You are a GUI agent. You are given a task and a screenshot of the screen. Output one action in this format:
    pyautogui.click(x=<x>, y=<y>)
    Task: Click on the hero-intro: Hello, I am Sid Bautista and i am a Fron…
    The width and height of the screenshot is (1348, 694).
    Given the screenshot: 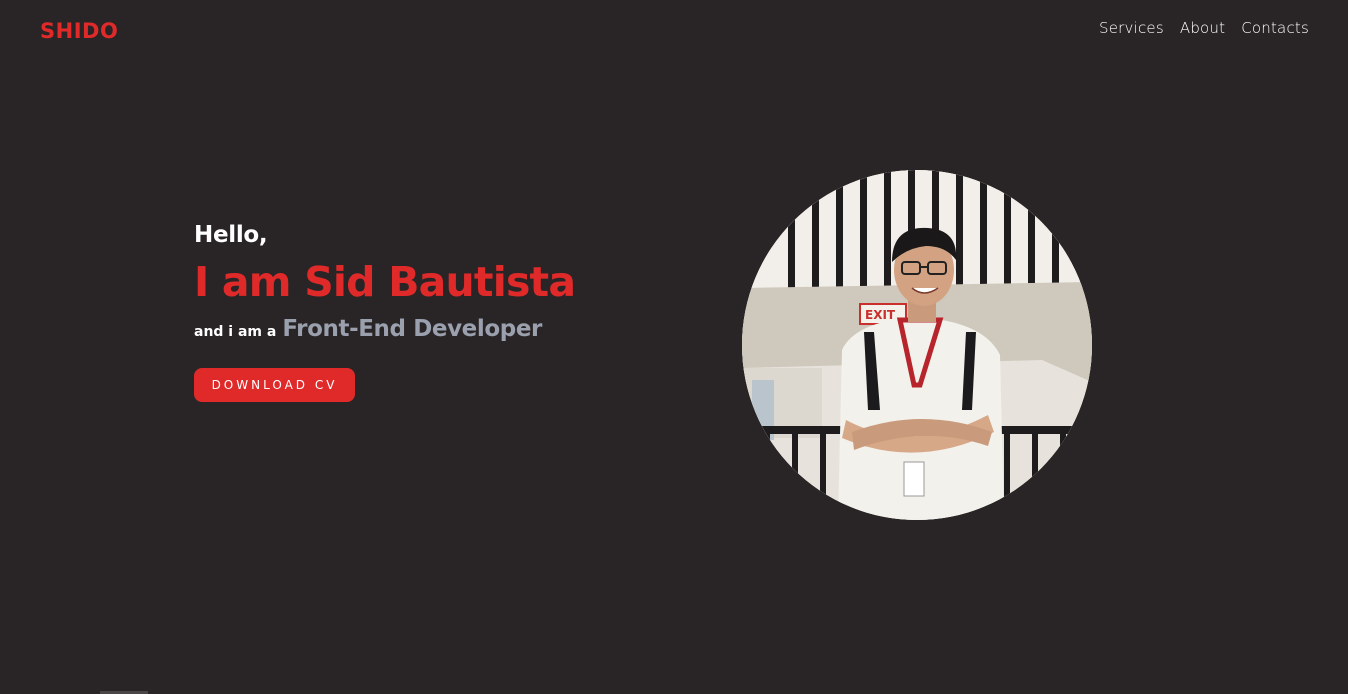 What is the action you would take?
    pyautogui.click(x=385, y=312)
    